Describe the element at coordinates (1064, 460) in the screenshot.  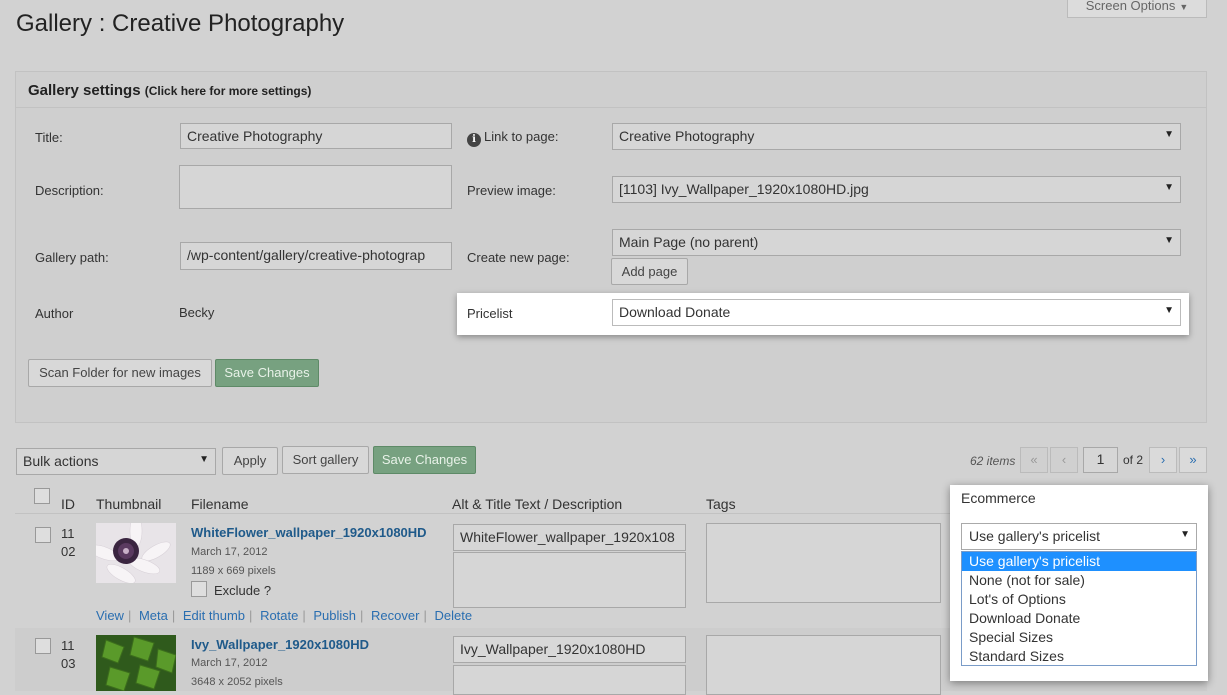
I see `prev-page-button: ‹` at that location.